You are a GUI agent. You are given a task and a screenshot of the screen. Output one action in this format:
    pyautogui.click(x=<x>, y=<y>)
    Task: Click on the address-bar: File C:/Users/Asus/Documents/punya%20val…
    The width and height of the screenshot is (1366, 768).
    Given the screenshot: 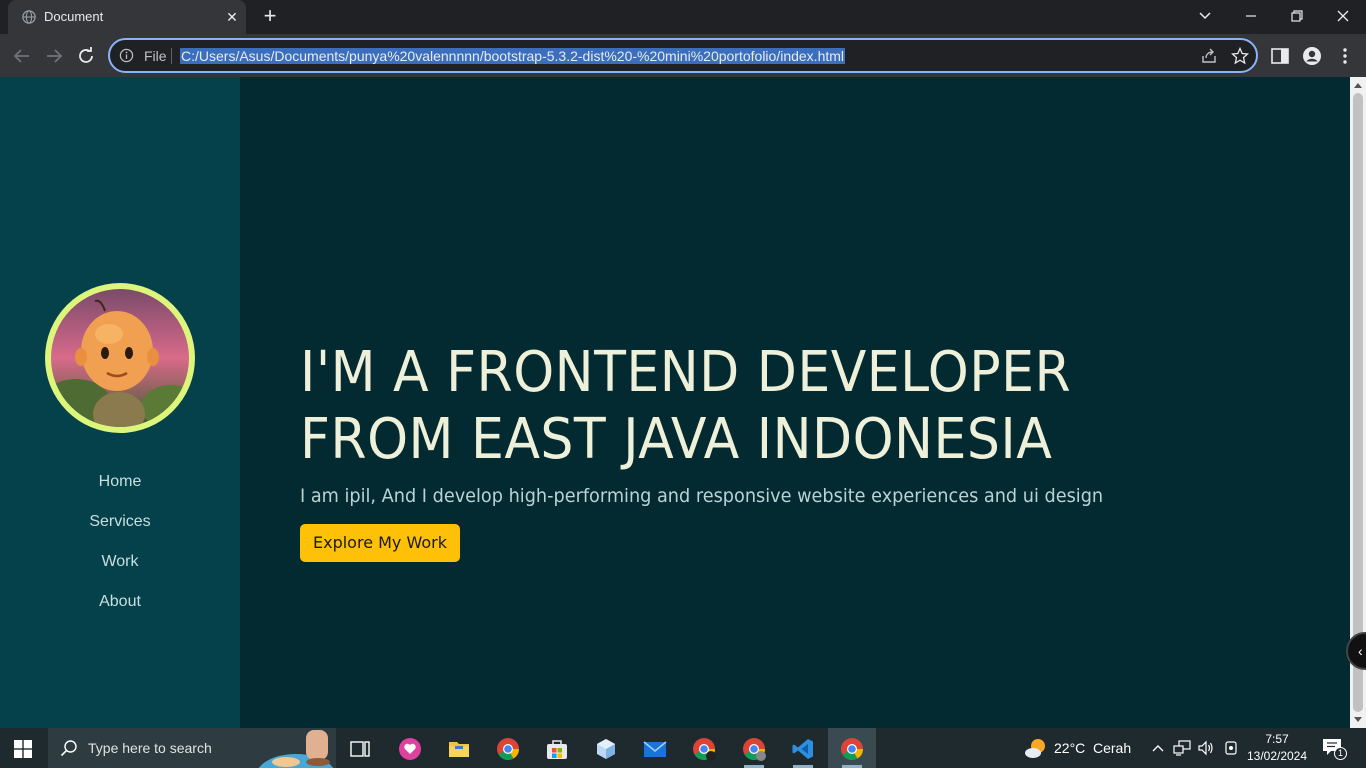 What is the action you would take?
    pyautogui.click(x=683, y=55)
    